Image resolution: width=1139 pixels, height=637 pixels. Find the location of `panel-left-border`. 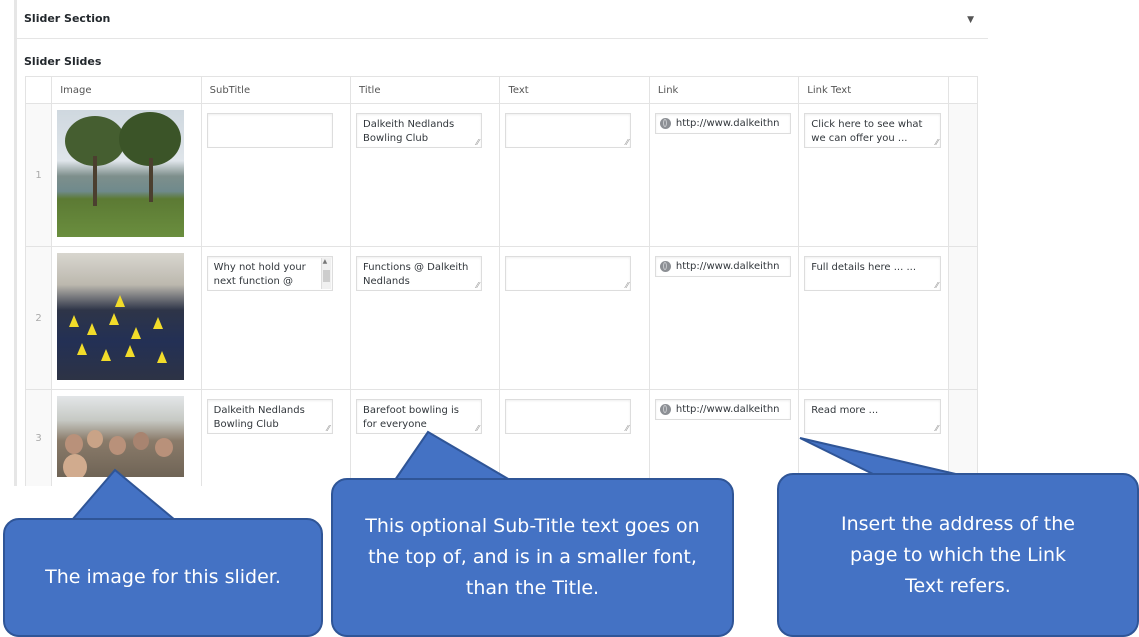

panel-left-border is located at coordinates (15, 244).